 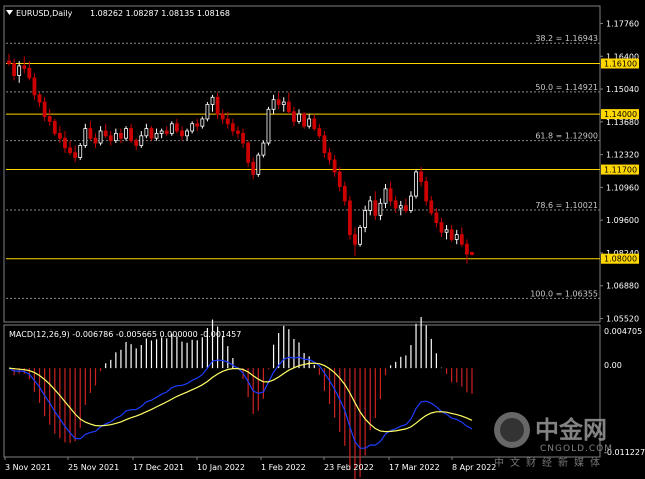 I want to click on date-tick-label: 10 Jan 2022, so click(x=221, y=467).